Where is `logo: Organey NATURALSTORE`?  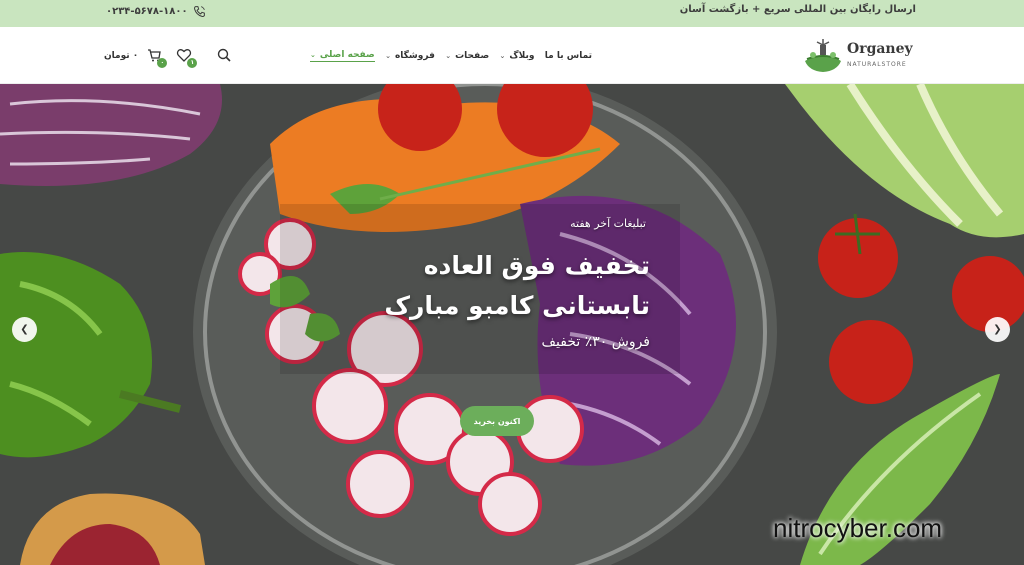
logo: Organey NATURALSTORE is located at coordinates (860, 56).